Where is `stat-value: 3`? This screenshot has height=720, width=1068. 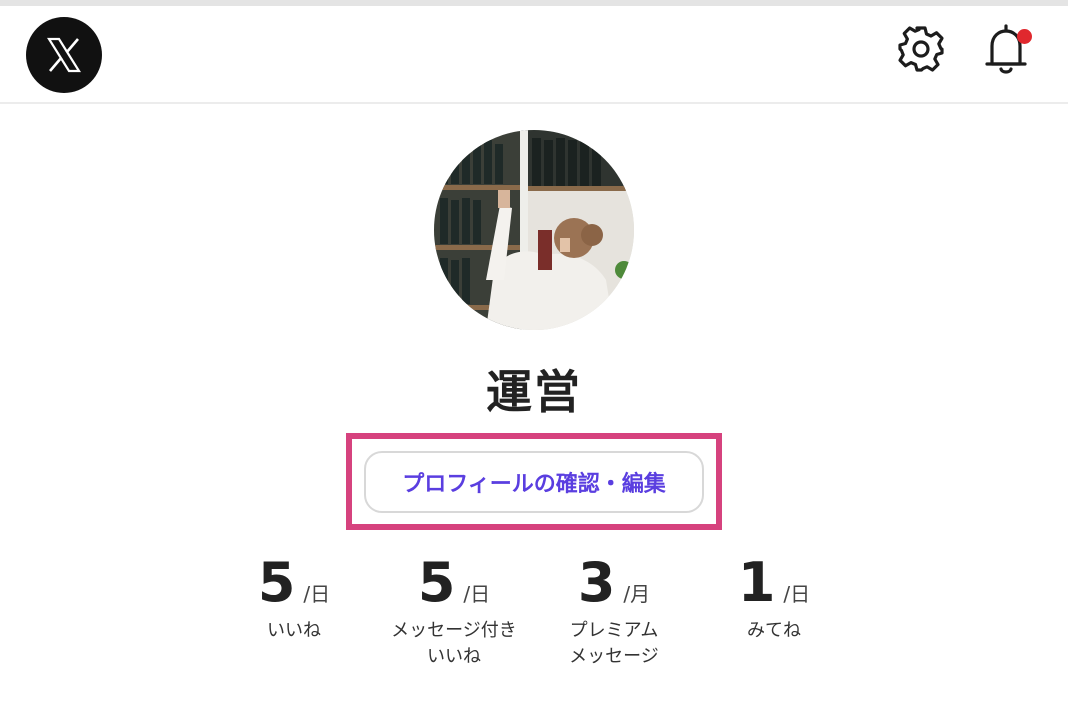
stat-value: 3 is located at coordinates (596, 582).